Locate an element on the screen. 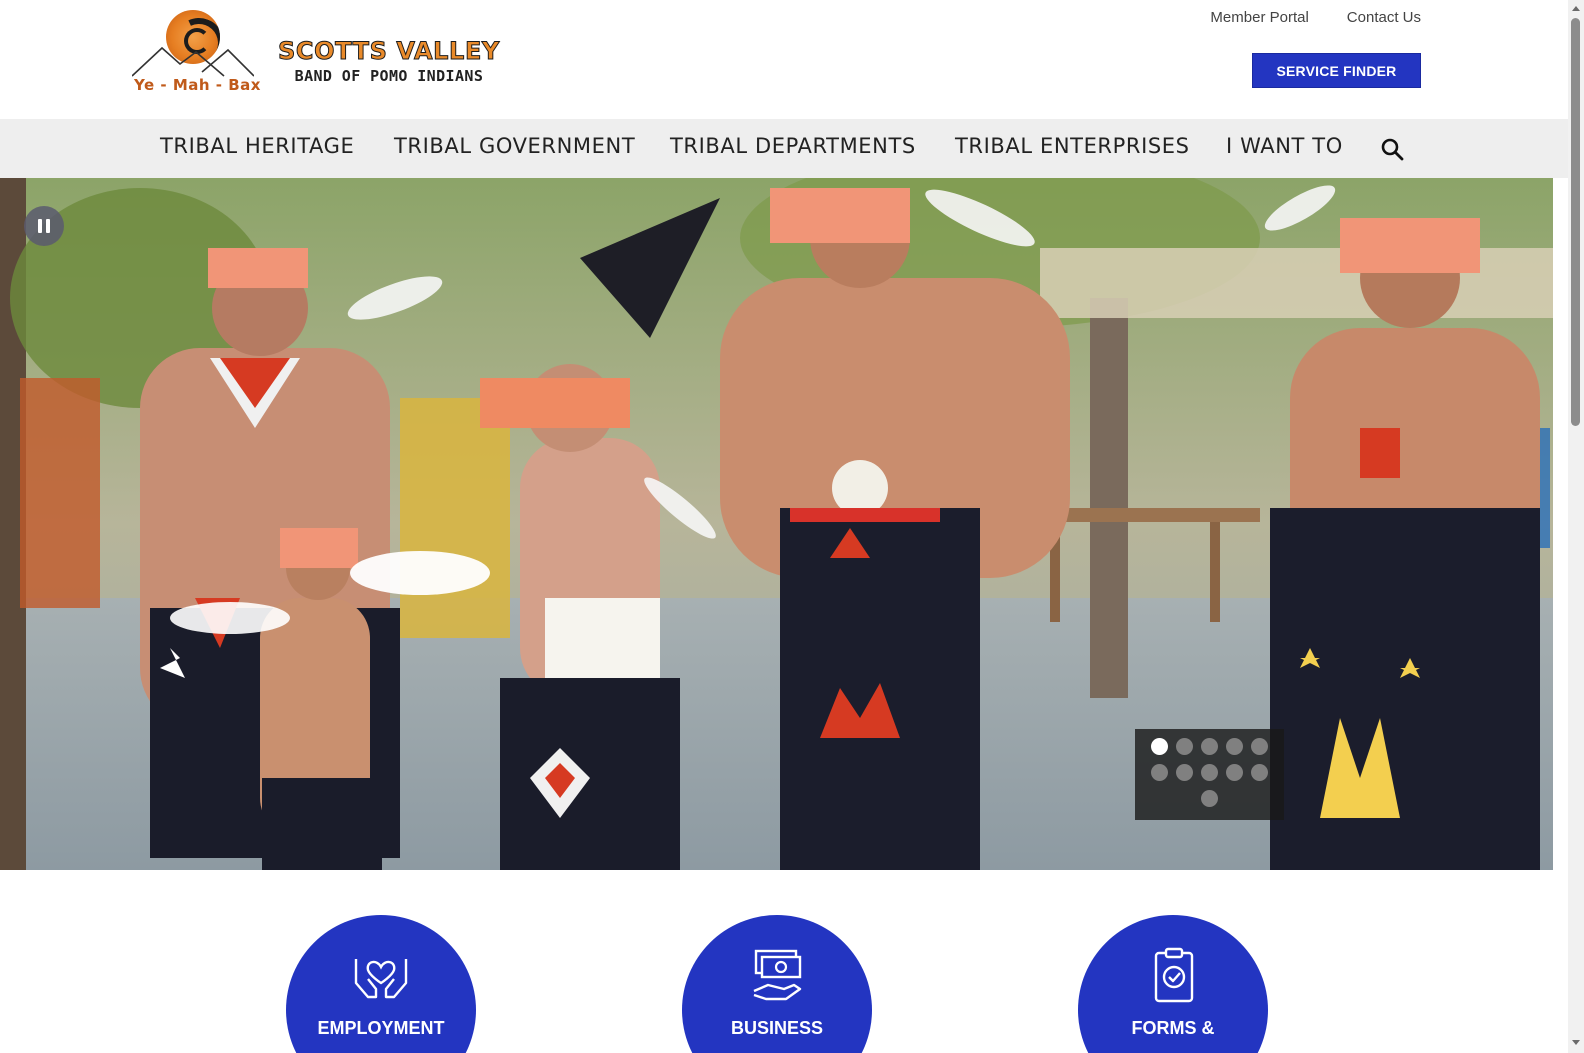  nav-item-i-want-to: I WANT TO is located at coordinates (1284, 146).